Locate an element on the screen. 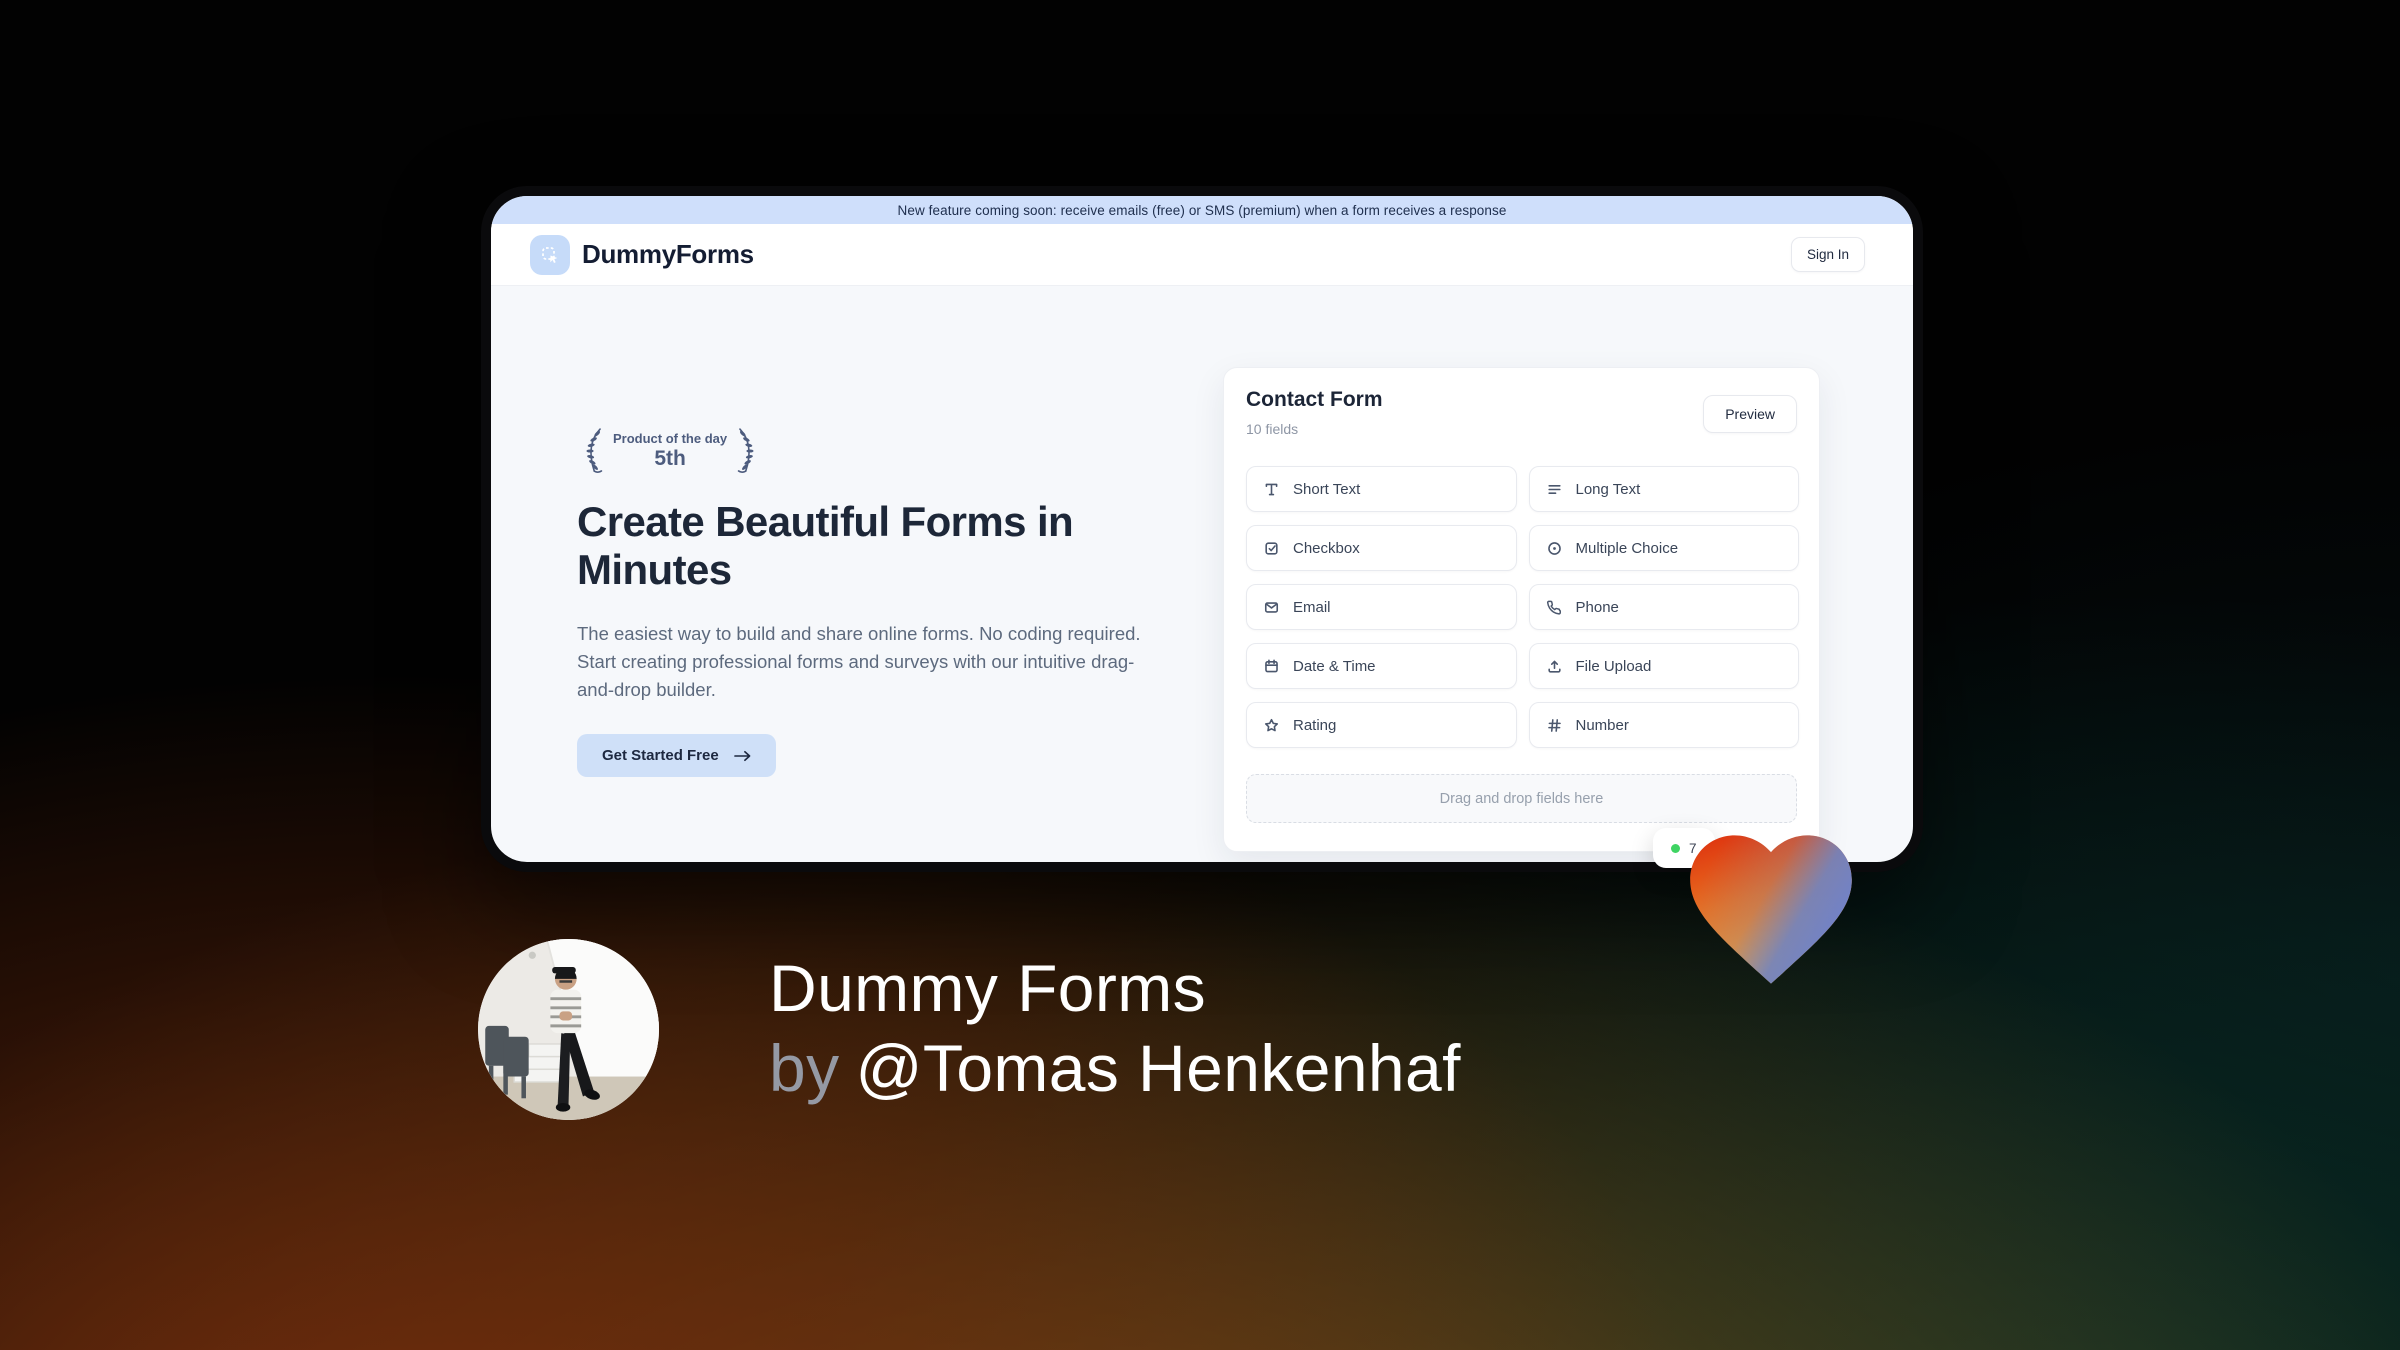 The height and width of the screenshot is (1350, 2400). field-tile-phone: Phone is located at coordinates (1663, 607).